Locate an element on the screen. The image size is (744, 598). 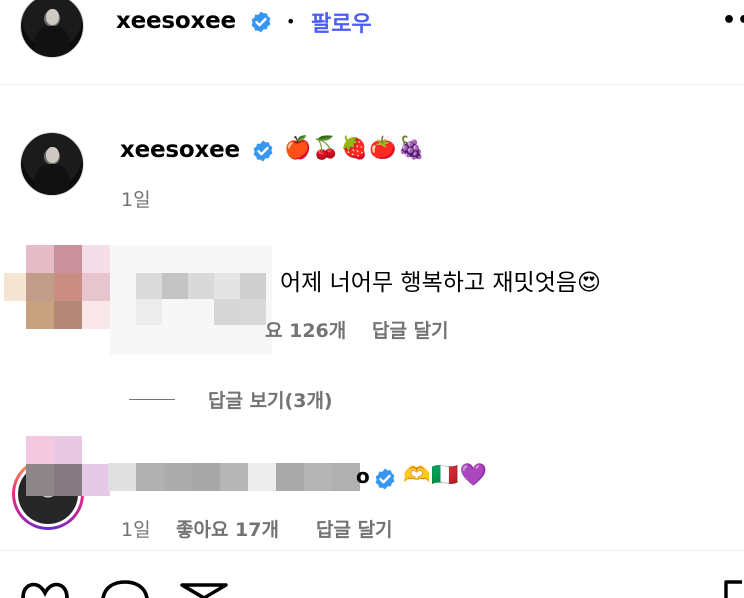
comment2-emojis: 🫶🇮🇹💜 is located at coordinates (446, 475).